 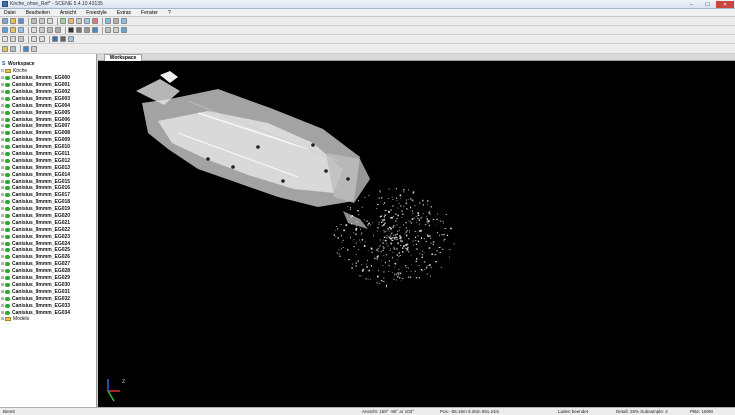 What do you see at coordinates (124, 21) in the screenshot?
I see `zoom-icon` at bounding box center [124, 21].